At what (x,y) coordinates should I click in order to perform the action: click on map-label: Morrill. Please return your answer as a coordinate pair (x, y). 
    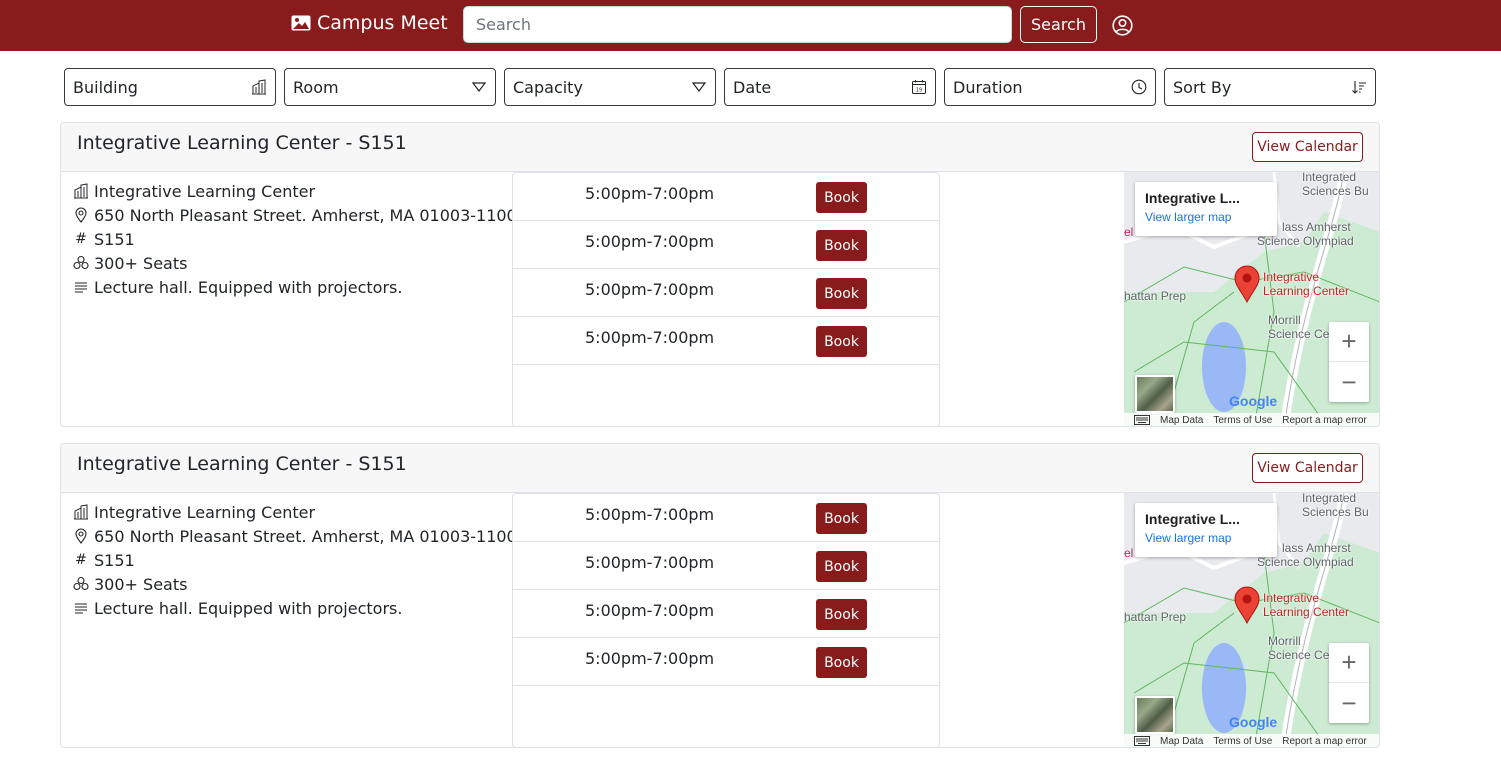
    Looking at the image, I should click on (1284, 641).